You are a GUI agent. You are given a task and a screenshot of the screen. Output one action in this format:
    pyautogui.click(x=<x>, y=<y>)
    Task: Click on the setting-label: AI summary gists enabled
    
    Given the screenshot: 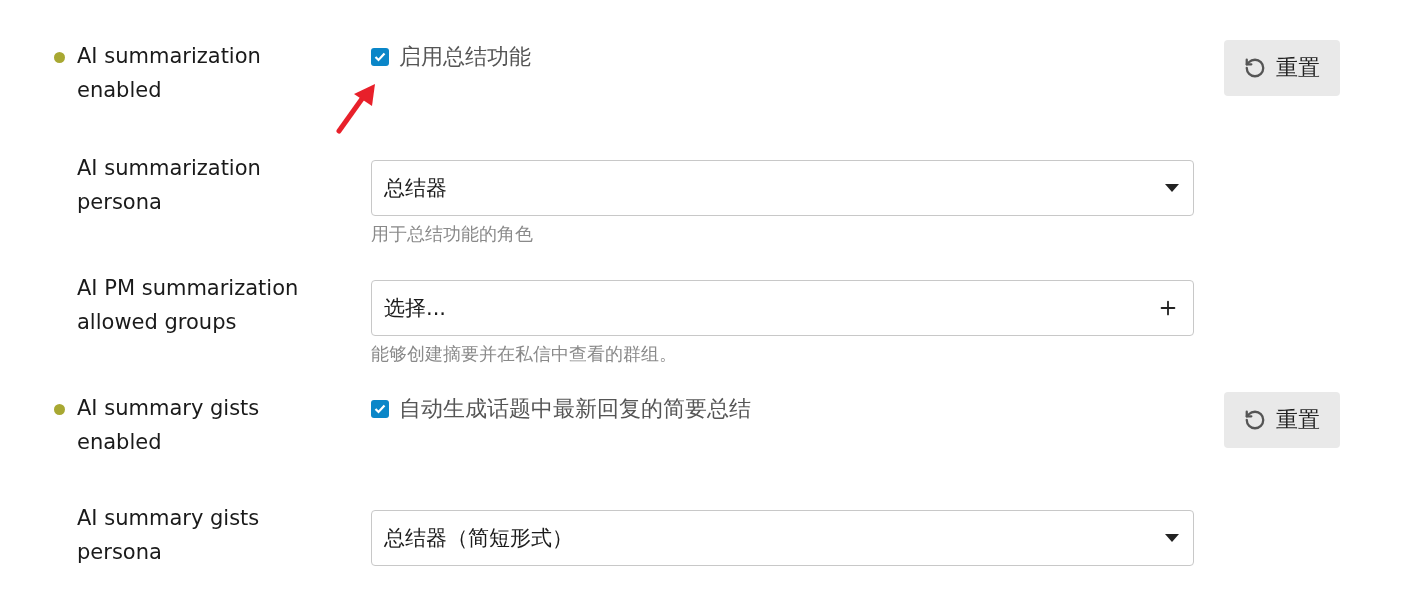 What is the action you would take?
    pyautogui.click(x=169, y=425)
    